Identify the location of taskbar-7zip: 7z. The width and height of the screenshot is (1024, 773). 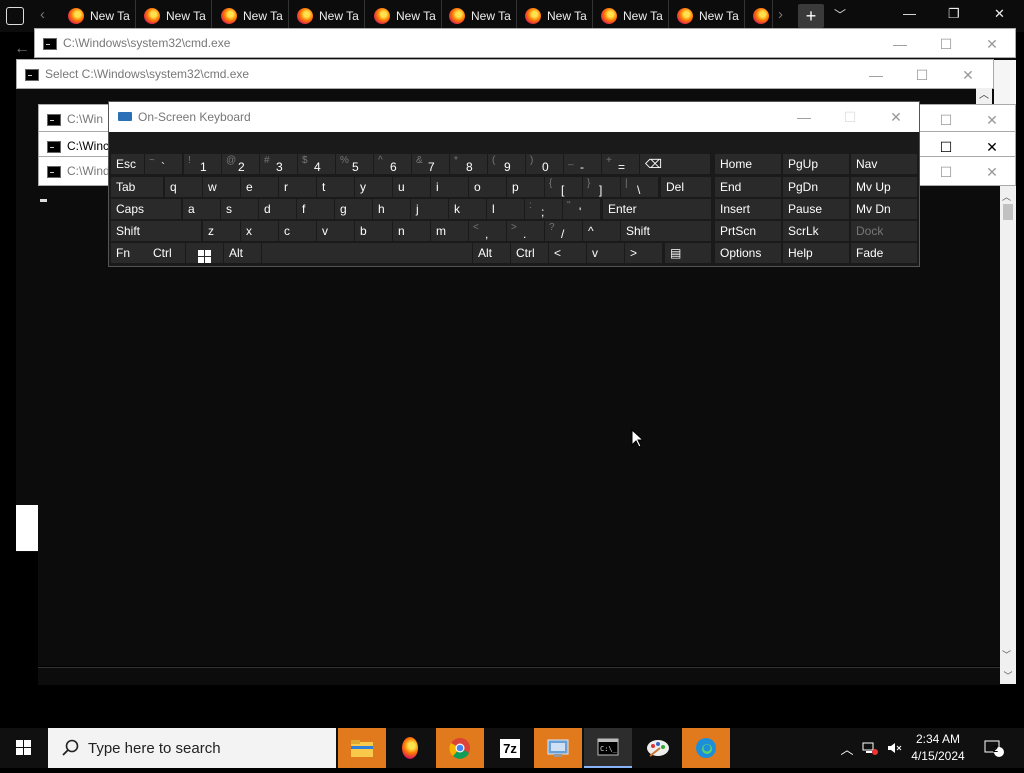
(510, 748).